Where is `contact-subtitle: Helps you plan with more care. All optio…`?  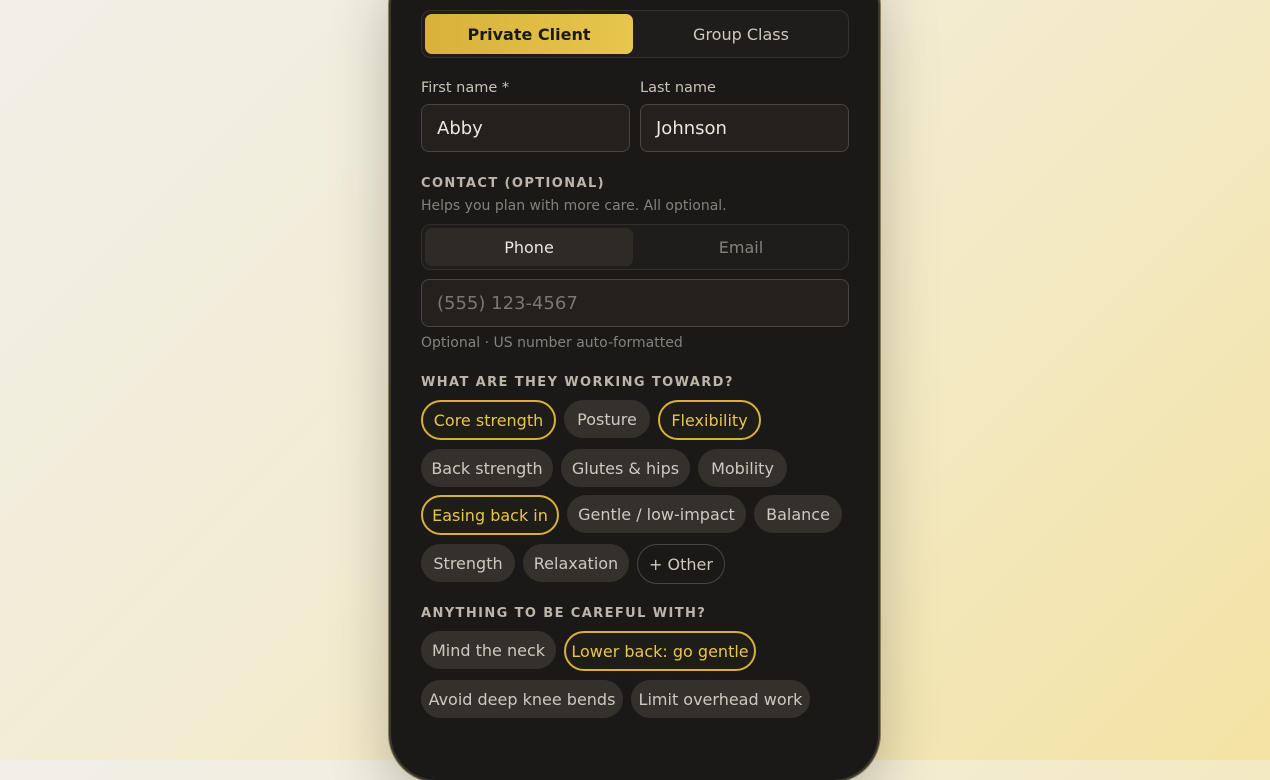 contact-subtitle: Helps you plan with more care. All optio… is located at coordinates (574, 206).